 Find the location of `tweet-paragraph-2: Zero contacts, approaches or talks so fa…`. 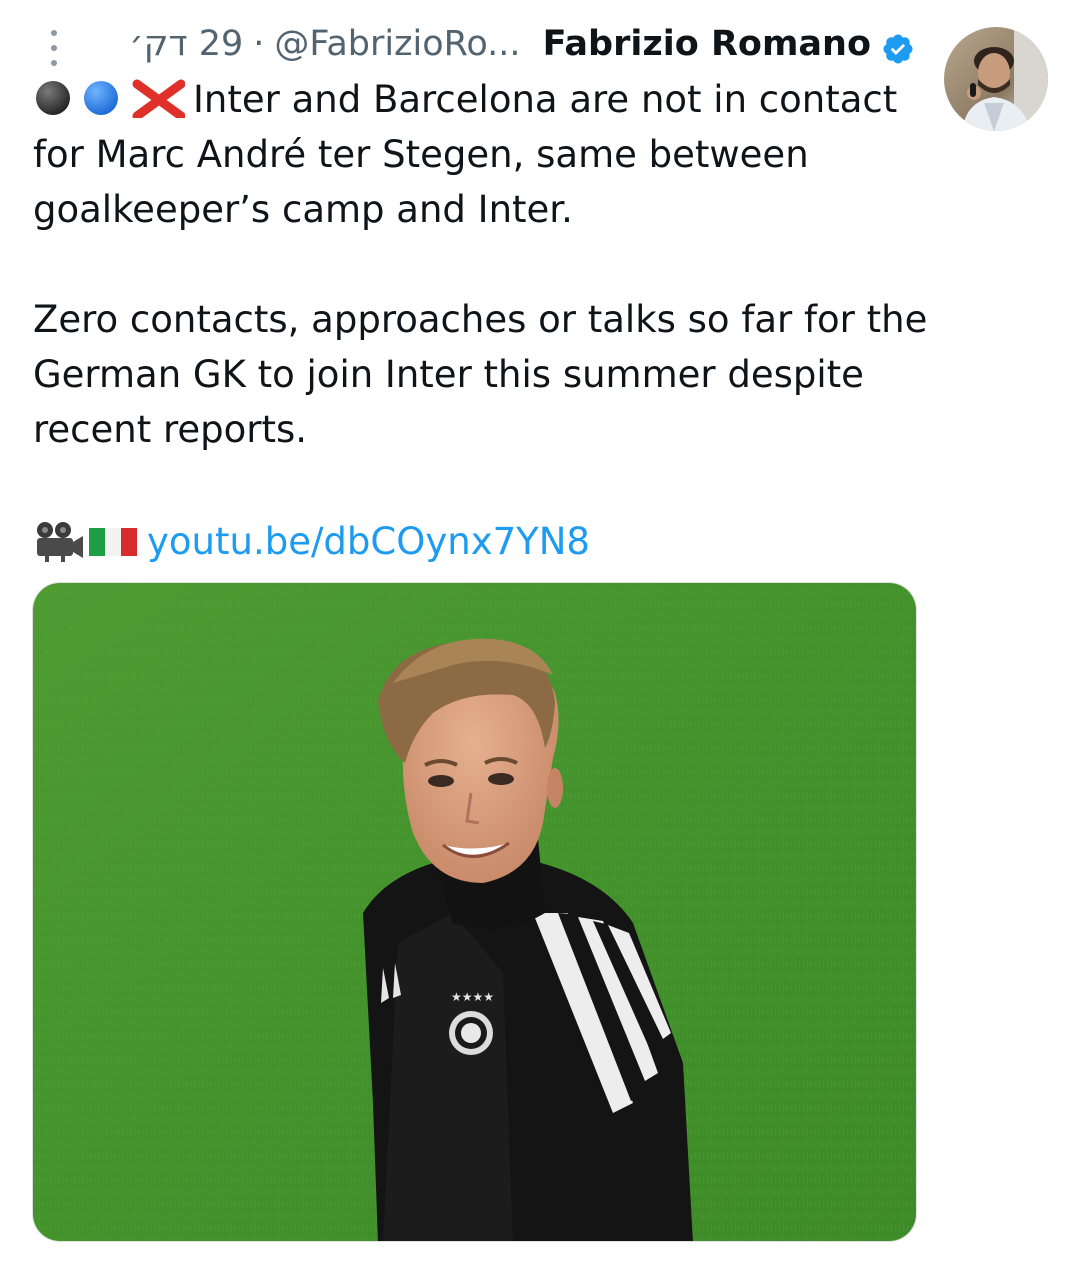

tweet-paragraph-2: Zero contacts, approaches or talks so fa… is located at coordinates (480, 374).